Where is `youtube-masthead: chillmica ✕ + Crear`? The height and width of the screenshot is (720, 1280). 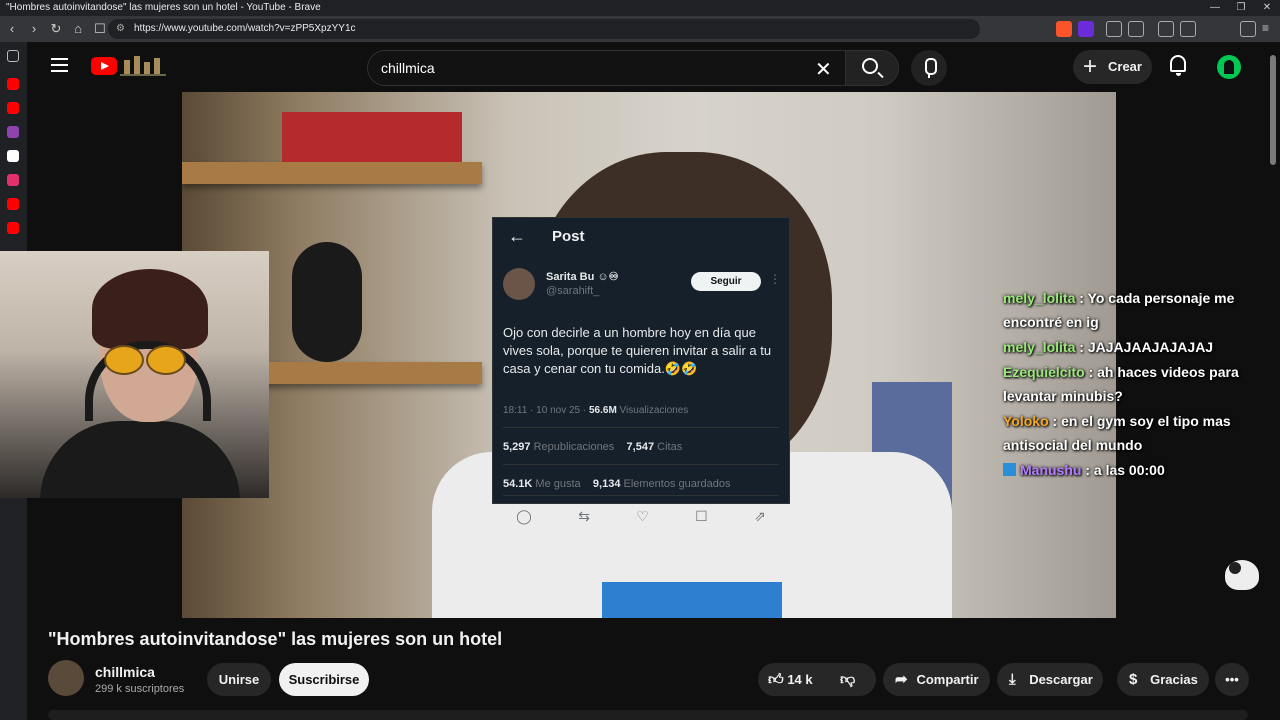
youtube-masthead: chillmica ✕ + Crear is located at coordinates (653, 67).